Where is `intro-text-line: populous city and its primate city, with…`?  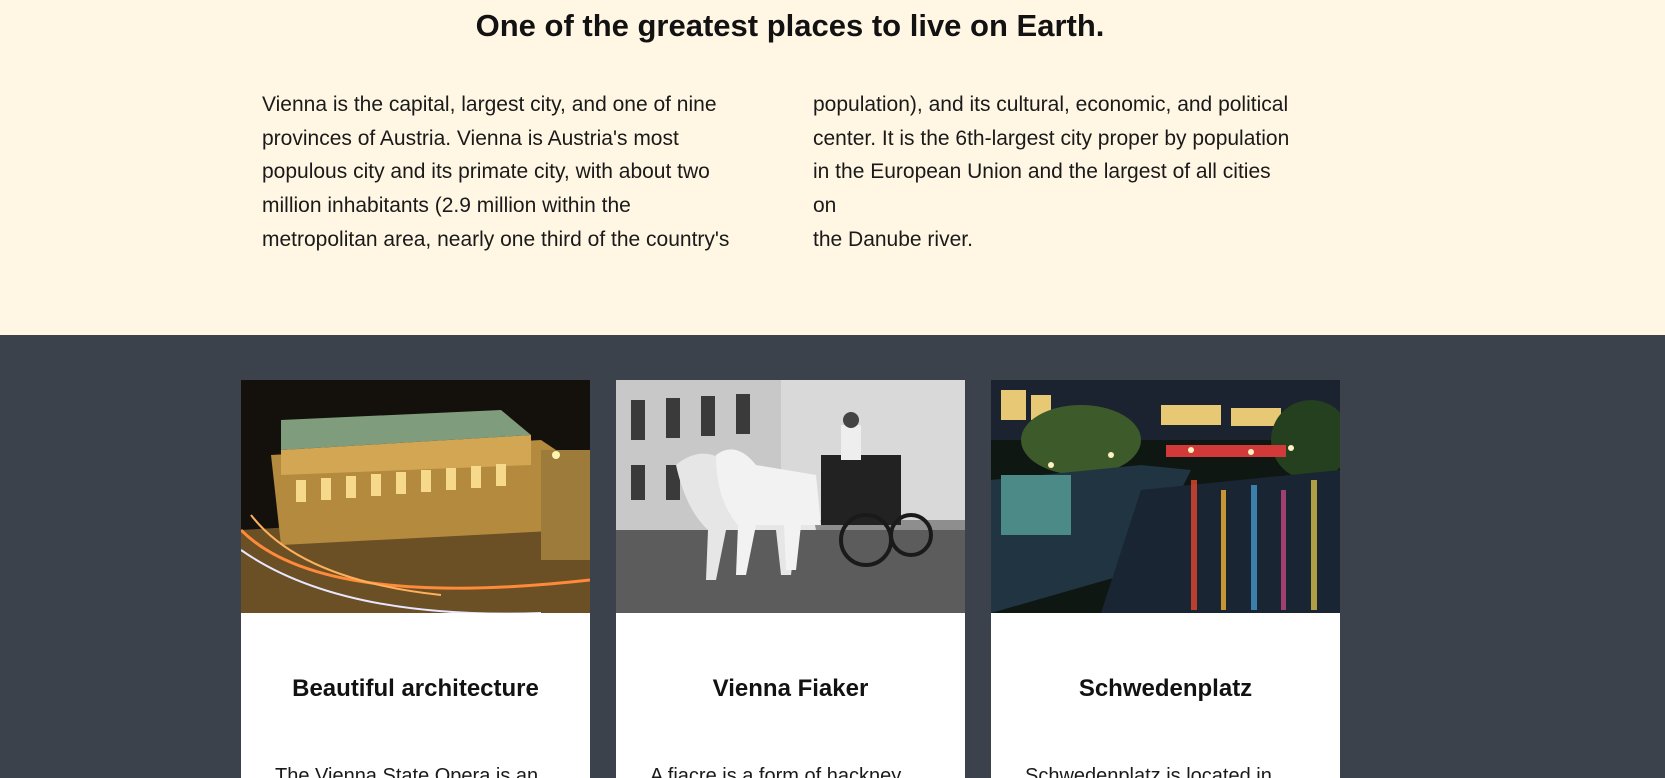 intro-text-line: populous city and its primate city, with… is located at coordinates (486, 172).